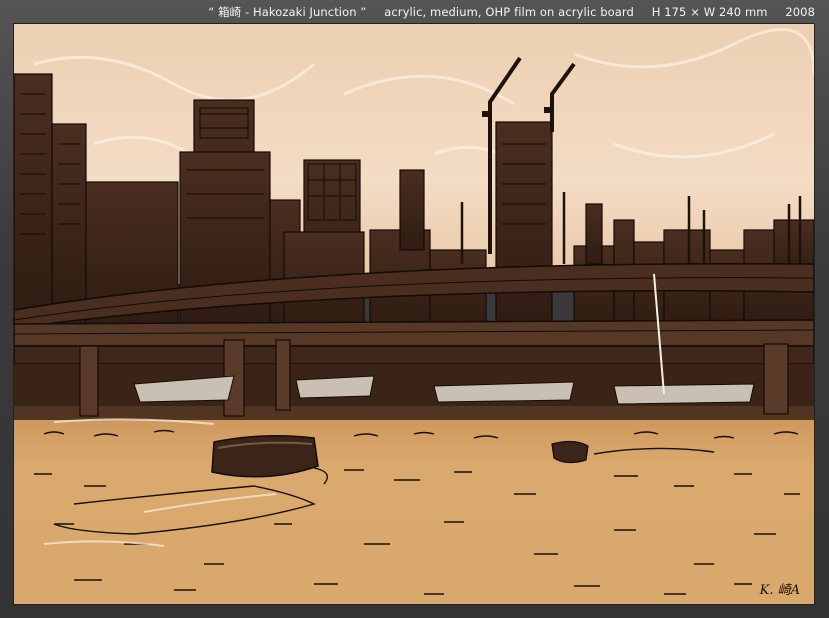 This screenshot has height=618, width=829. What do you see at coordinates (414, 412) in the screenshot?
I see `water-shadow` at bounding box center [414, 412].